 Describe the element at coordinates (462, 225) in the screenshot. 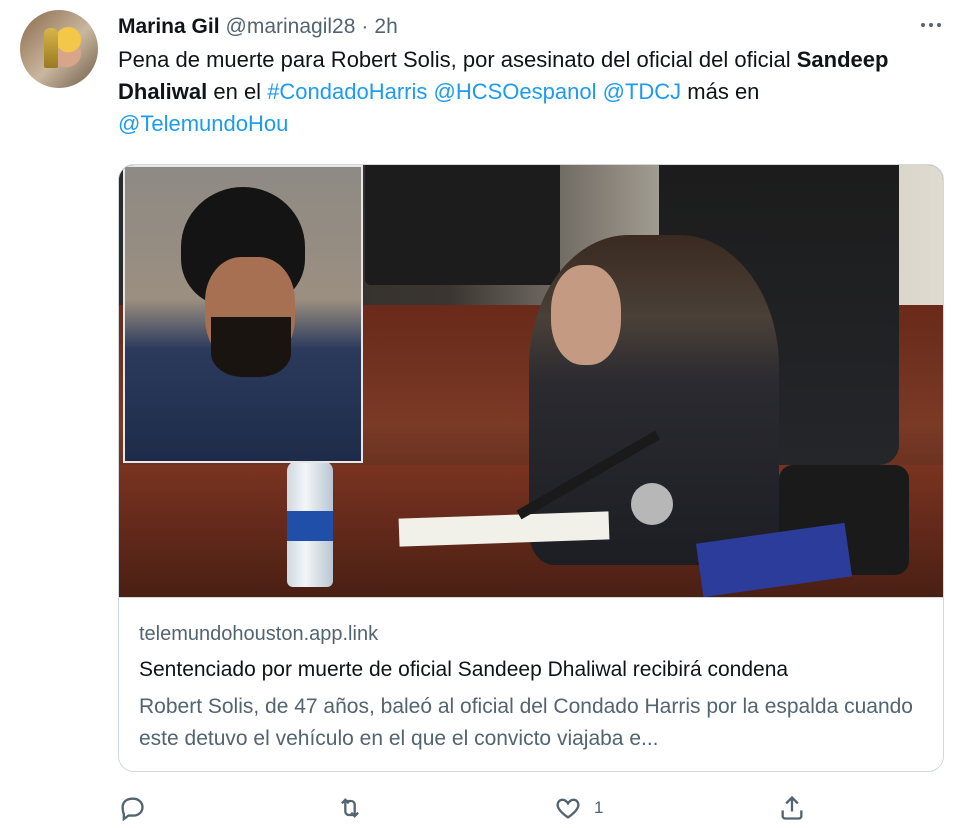

I see `monitor-image` at that location.